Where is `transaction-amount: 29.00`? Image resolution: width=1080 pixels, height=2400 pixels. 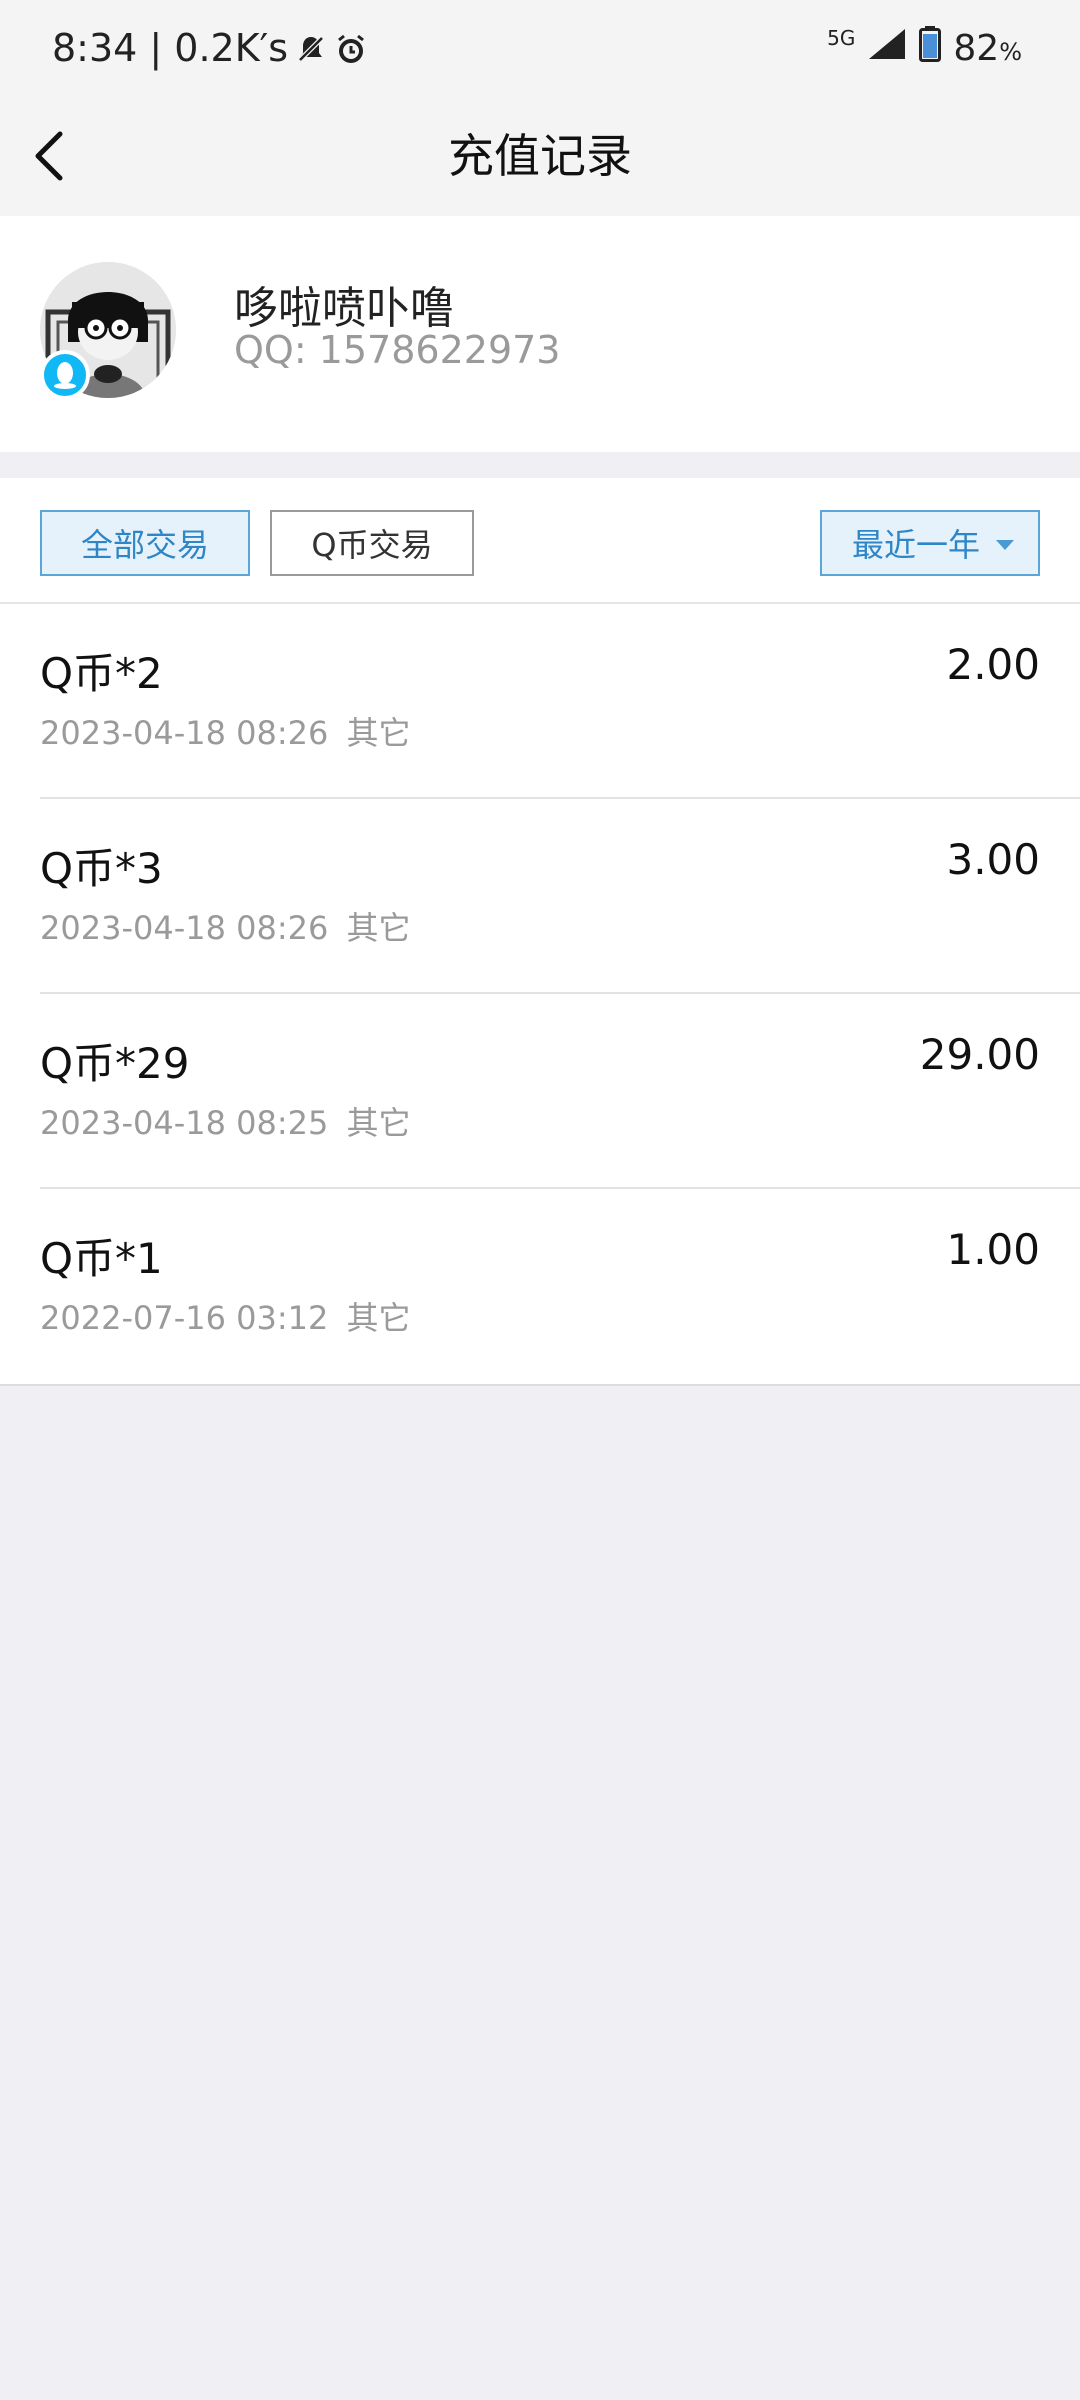
transaction-amount: 29.00 is located at coordinates (979, 1054).